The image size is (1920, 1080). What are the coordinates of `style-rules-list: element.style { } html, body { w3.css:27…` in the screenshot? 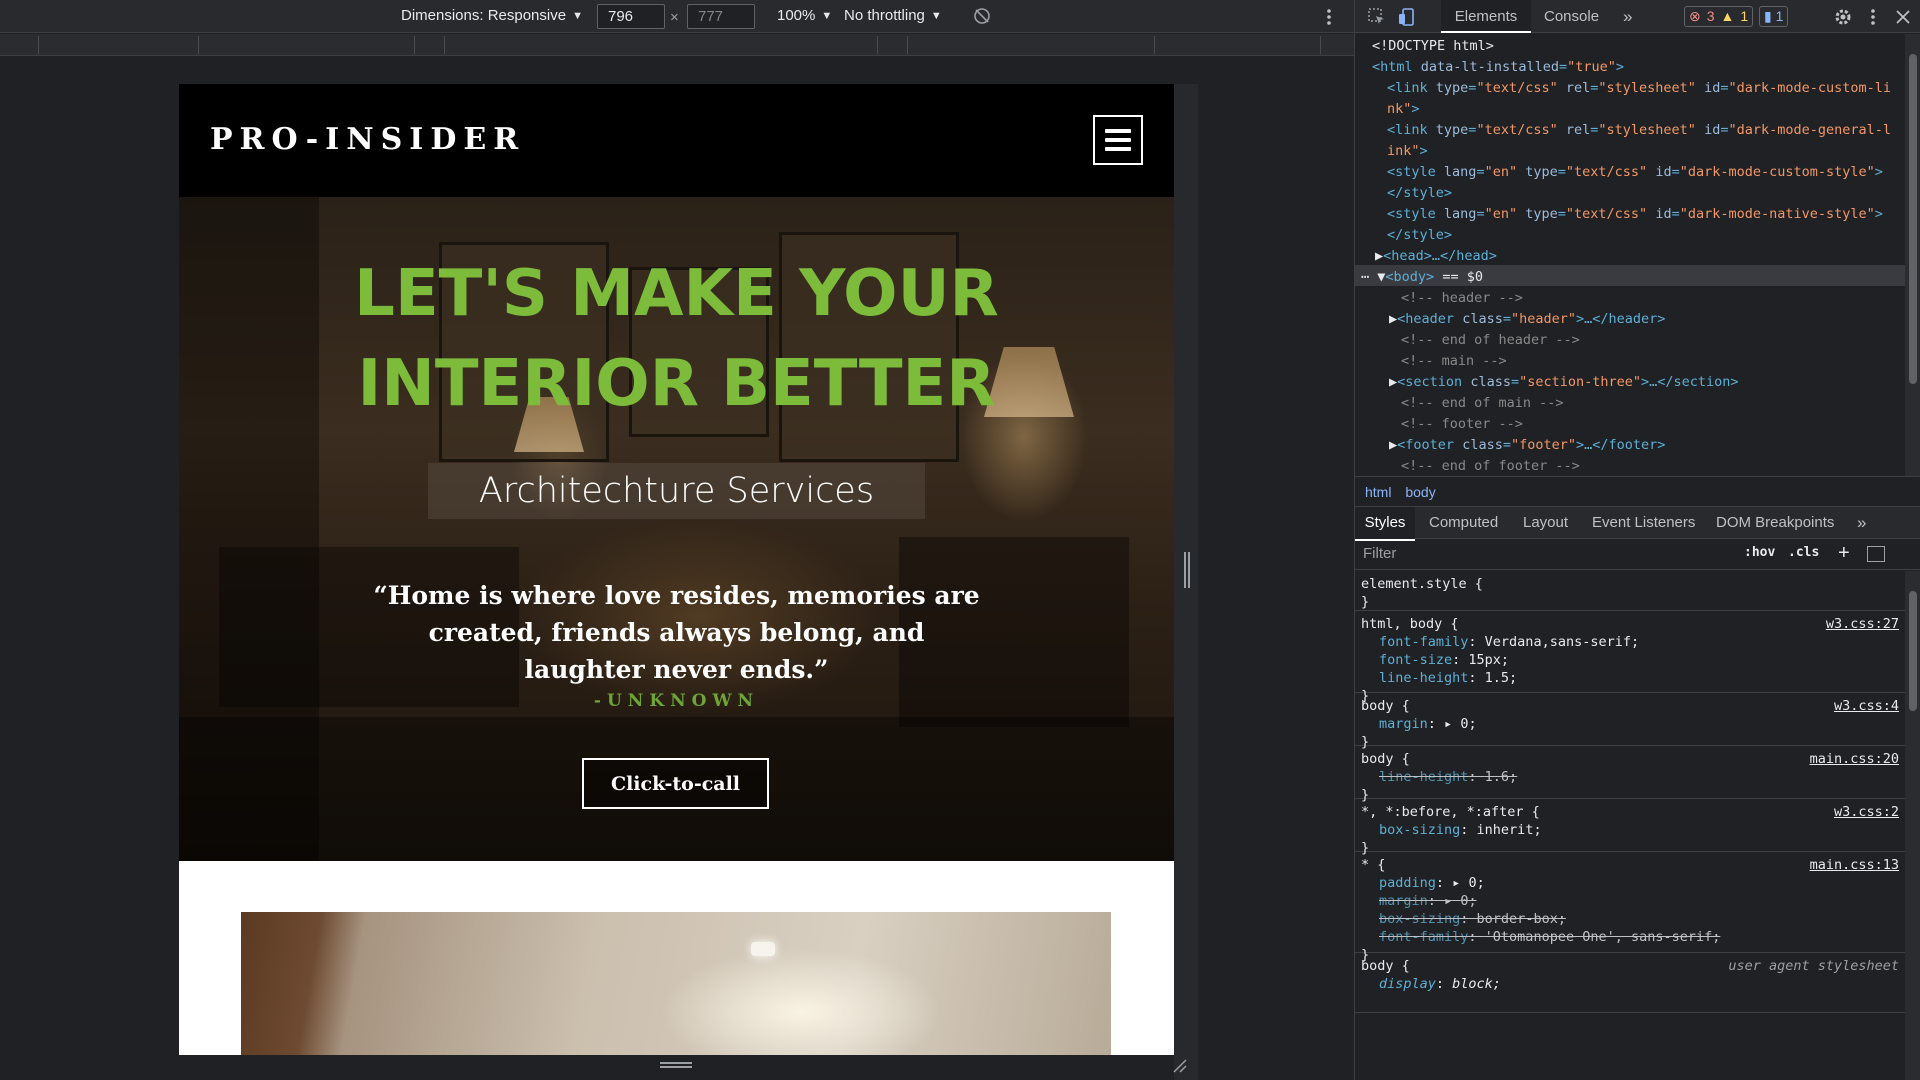 It's located at (1630, 825).